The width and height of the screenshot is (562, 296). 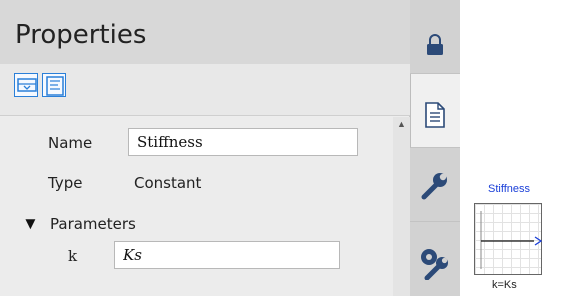 I want to click on parameters-section-label: Parameters, so click(x=93, y=224).